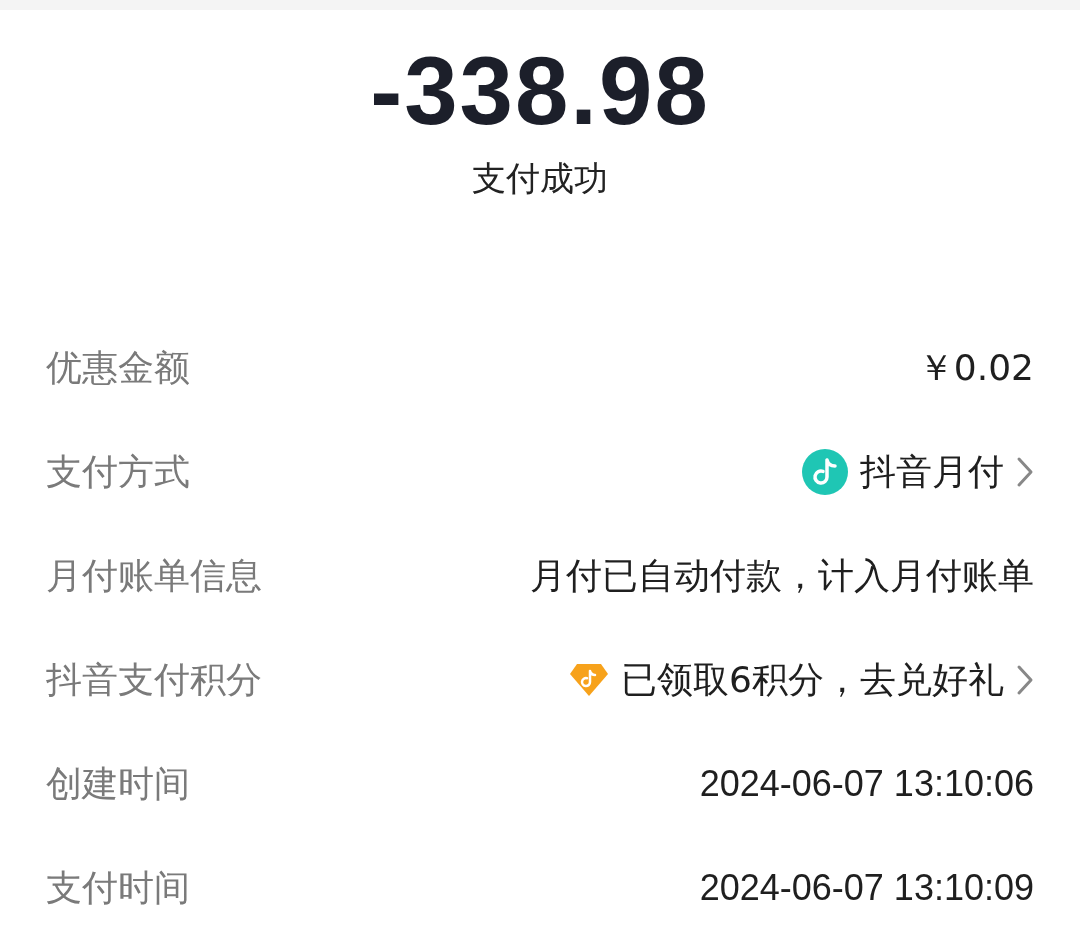  I want to click on row-value: 月付已自动付款，计入月付账单, so click(782, 575).